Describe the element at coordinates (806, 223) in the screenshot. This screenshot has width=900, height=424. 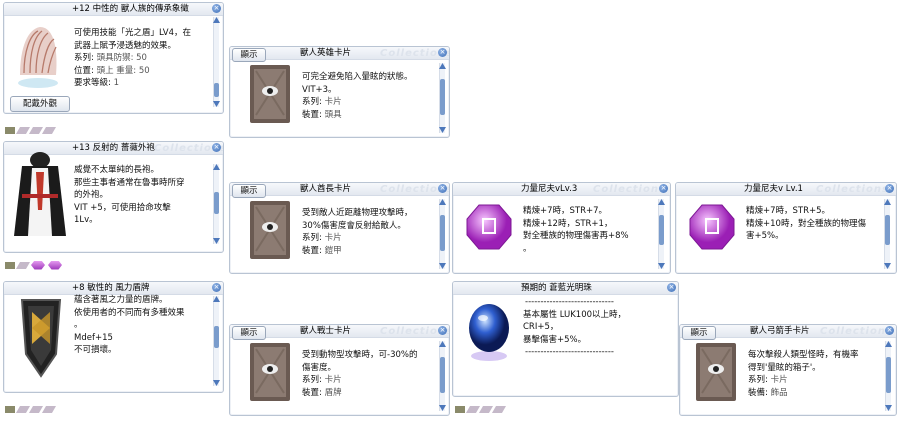
I see `enchant-description: 精煉+7時，STR+5。 精煉+10時，對全種族的物理傷 害+5%。` at that location.